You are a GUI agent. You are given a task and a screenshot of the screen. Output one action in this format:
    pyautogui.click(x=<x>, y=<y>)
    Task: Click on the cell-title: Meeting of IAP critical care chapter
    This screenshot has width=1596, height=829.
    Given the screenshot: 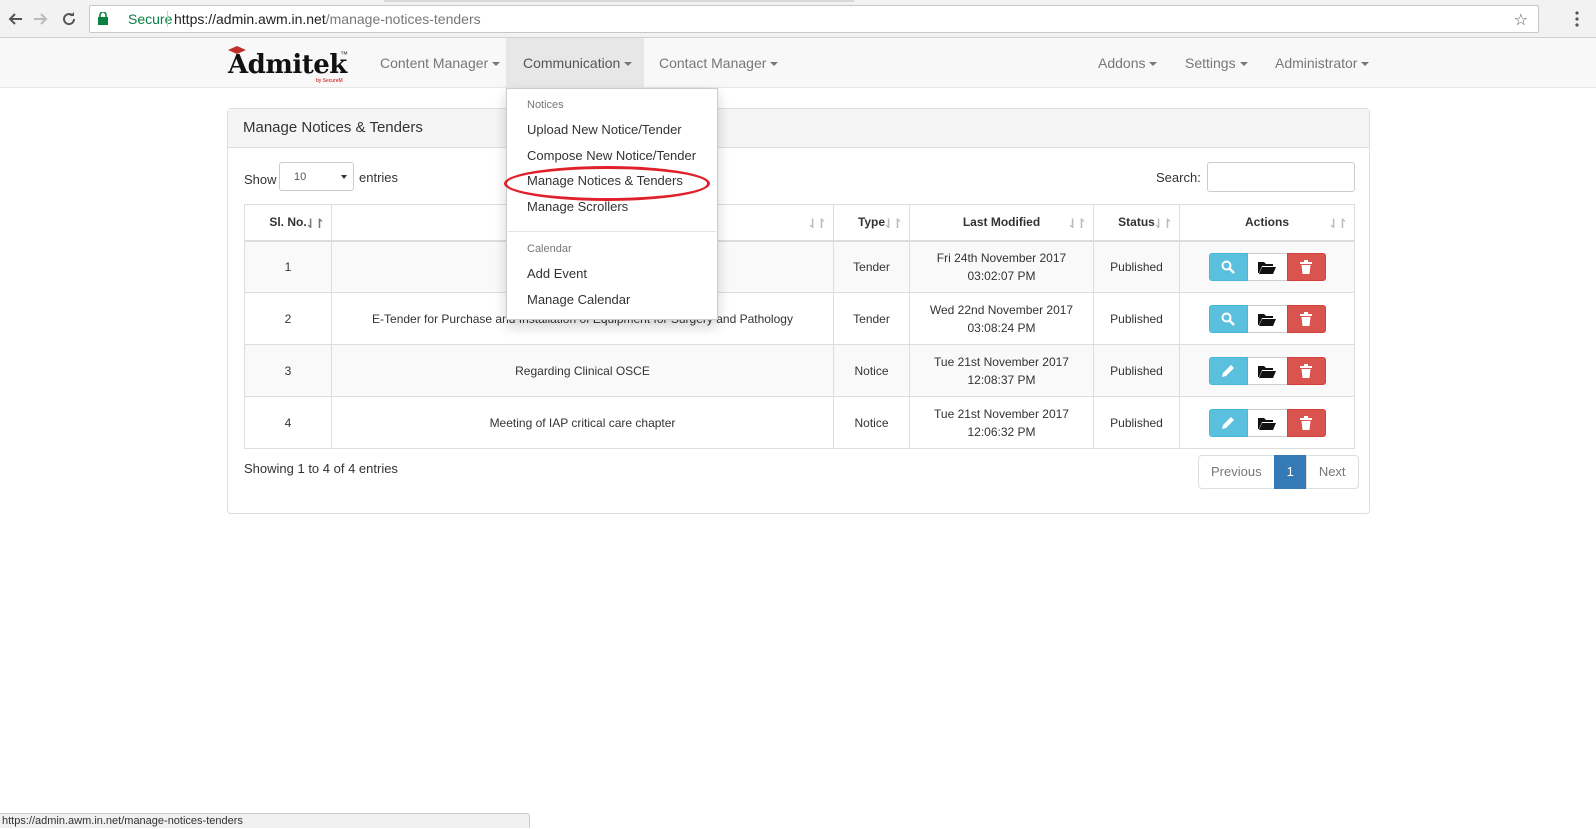 What is the action you would take?
    pyautogui.click(x=582, y=422)
    